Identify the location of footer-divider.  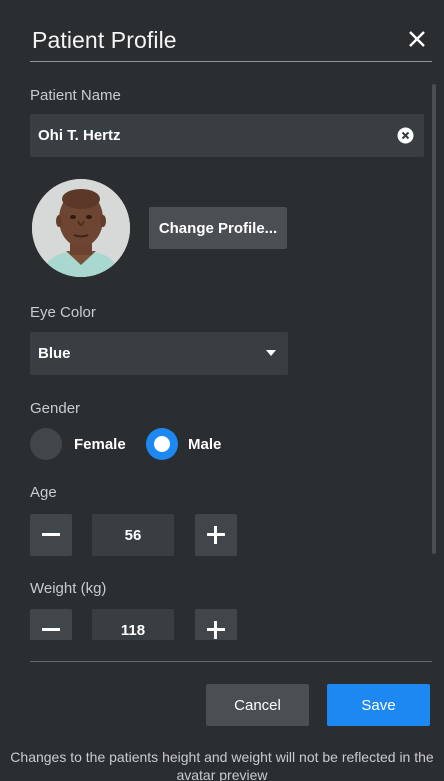
(231, 661).